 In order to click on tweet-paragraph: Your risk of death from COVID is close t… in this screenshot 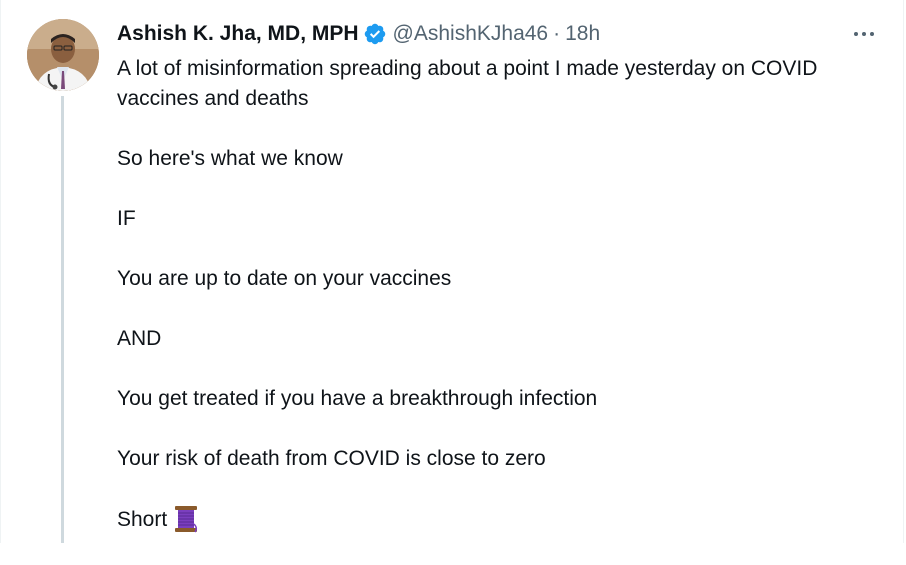, I will do `click(331, 458)`.